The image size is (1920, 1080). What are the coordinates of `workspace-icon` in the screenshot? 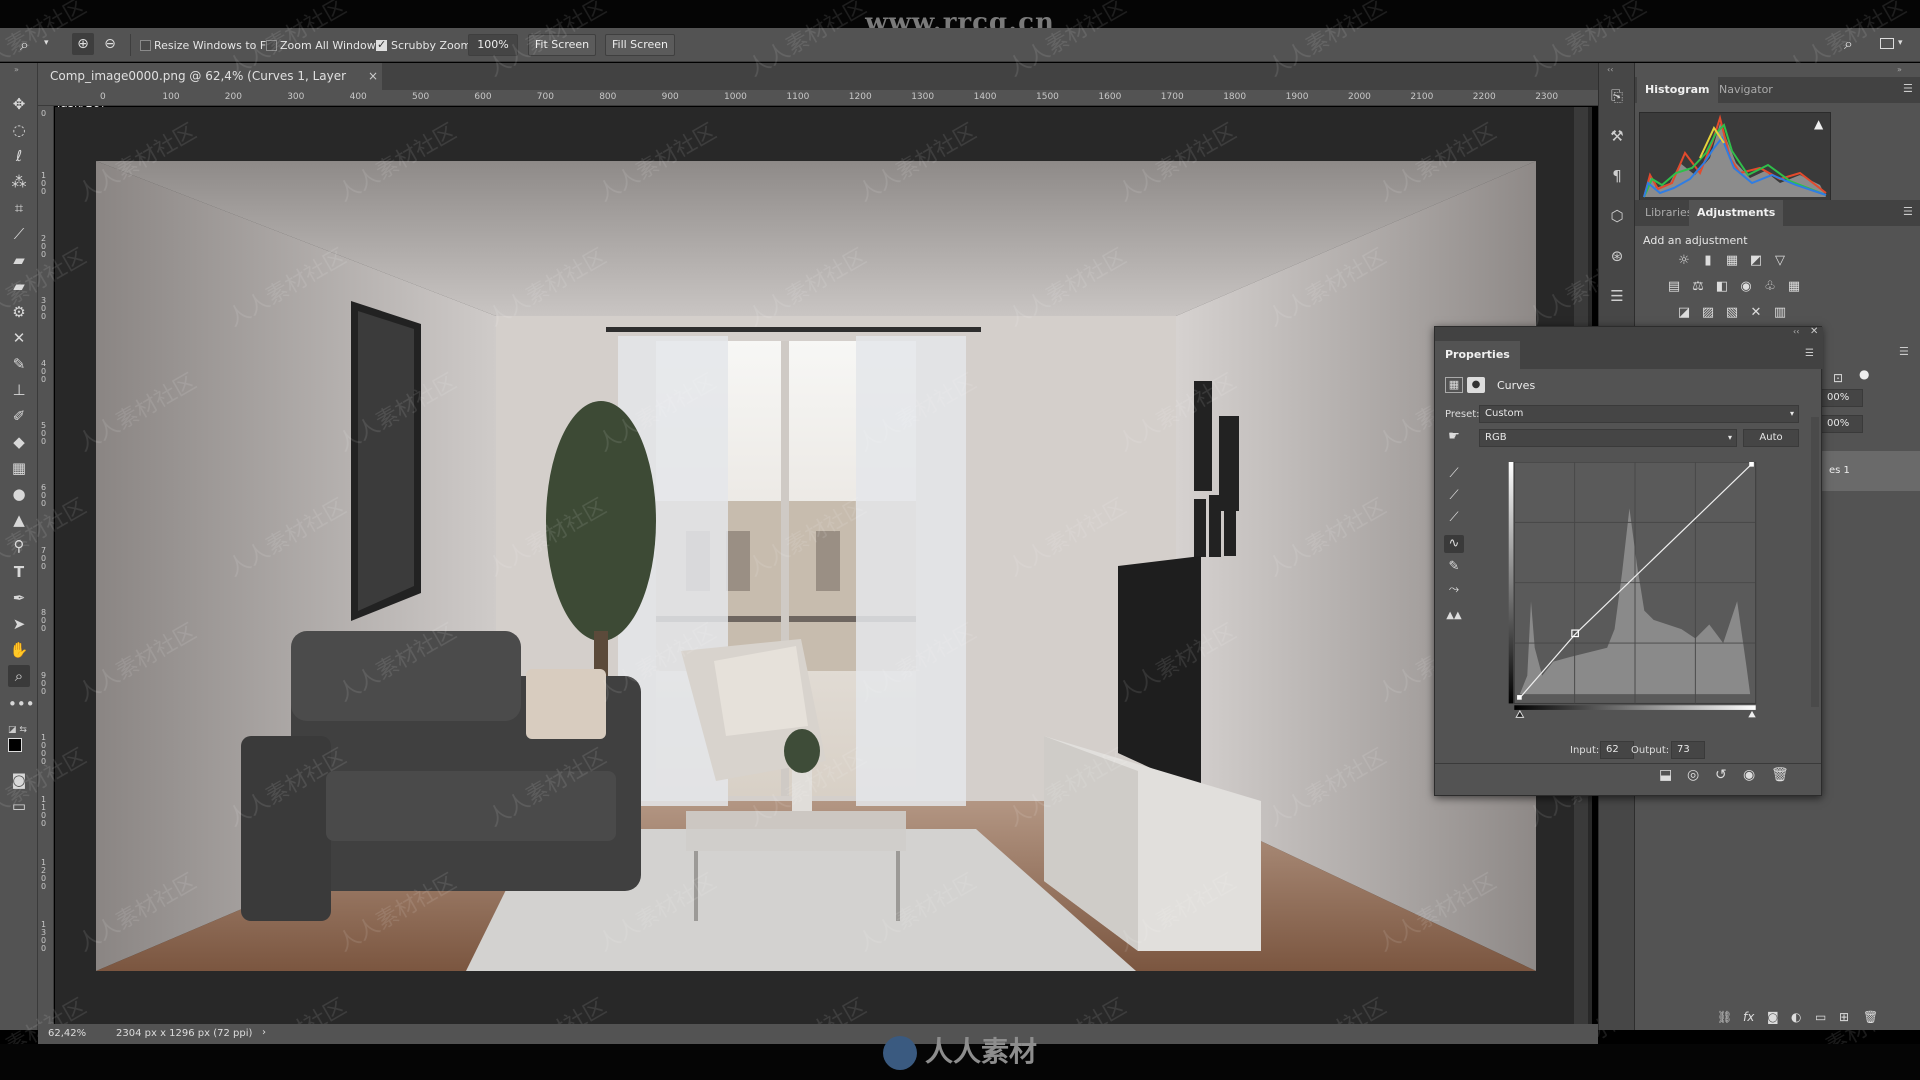 It's located at (1887, 43).